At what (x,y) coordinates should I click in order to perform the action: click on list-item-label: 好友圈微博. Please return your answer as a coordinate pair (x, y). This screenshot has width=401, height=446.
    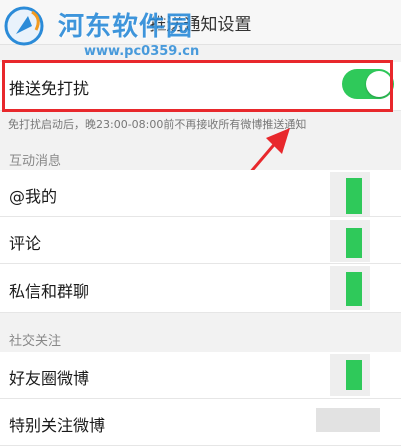
    Looking at the image, I should click on (49, 378).